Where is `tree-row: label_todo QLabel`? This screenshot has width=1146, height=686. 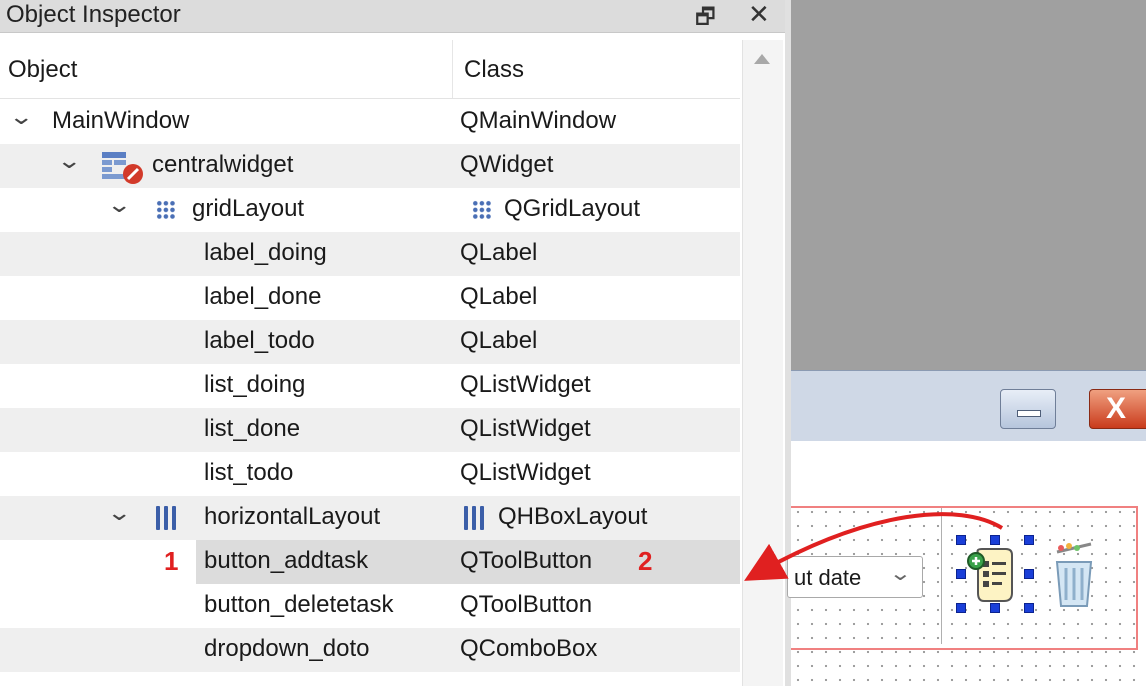
tree-row: label_todo QLabel is located at coordinates (370, 342).